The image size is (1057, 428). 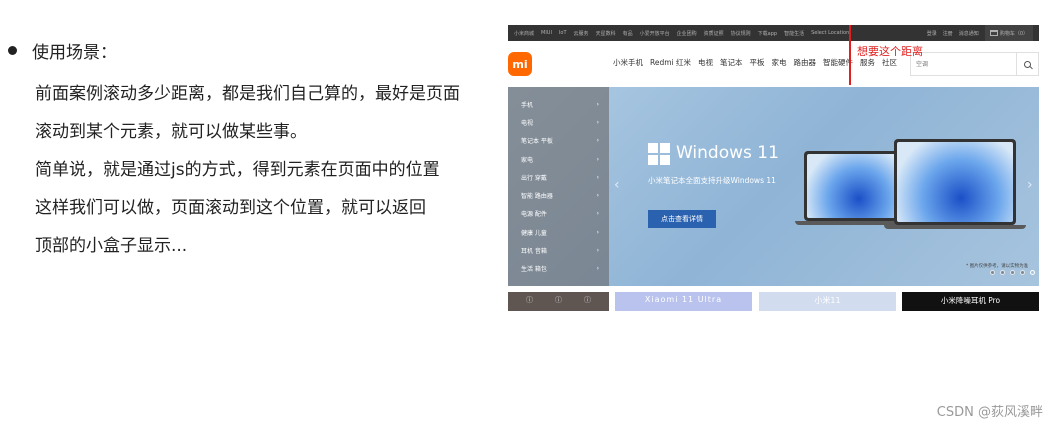 I want to click on category-item: 笔记本 平板 ›, so click(x=558, y=141).